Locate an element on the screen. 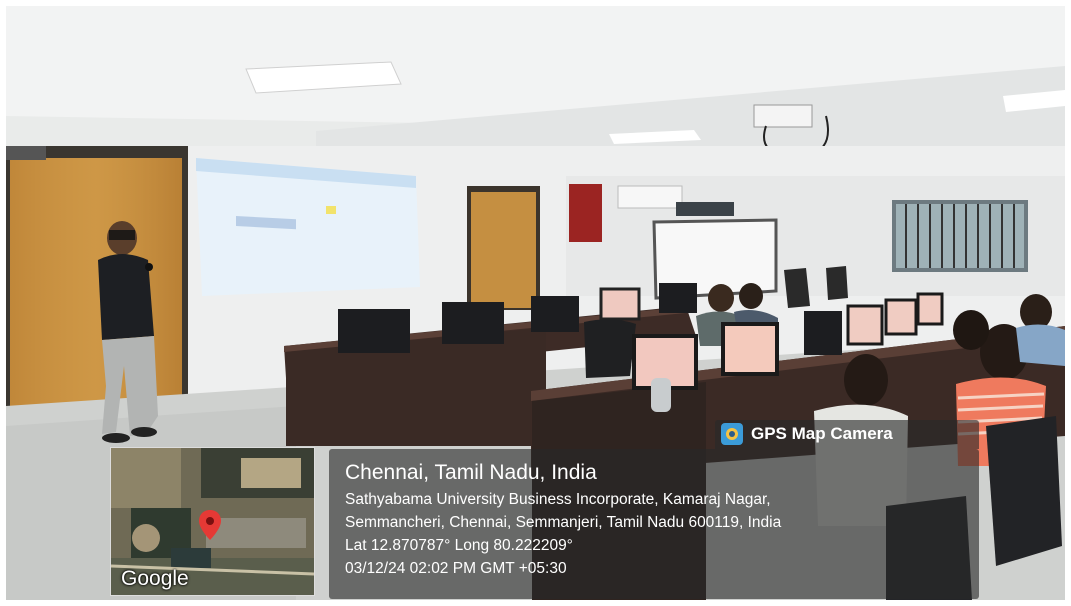 The width and height of the screenshot is (1071, 606). location-title: Chennai, Tamil Nadu, India is located at coordinates (471, 472).